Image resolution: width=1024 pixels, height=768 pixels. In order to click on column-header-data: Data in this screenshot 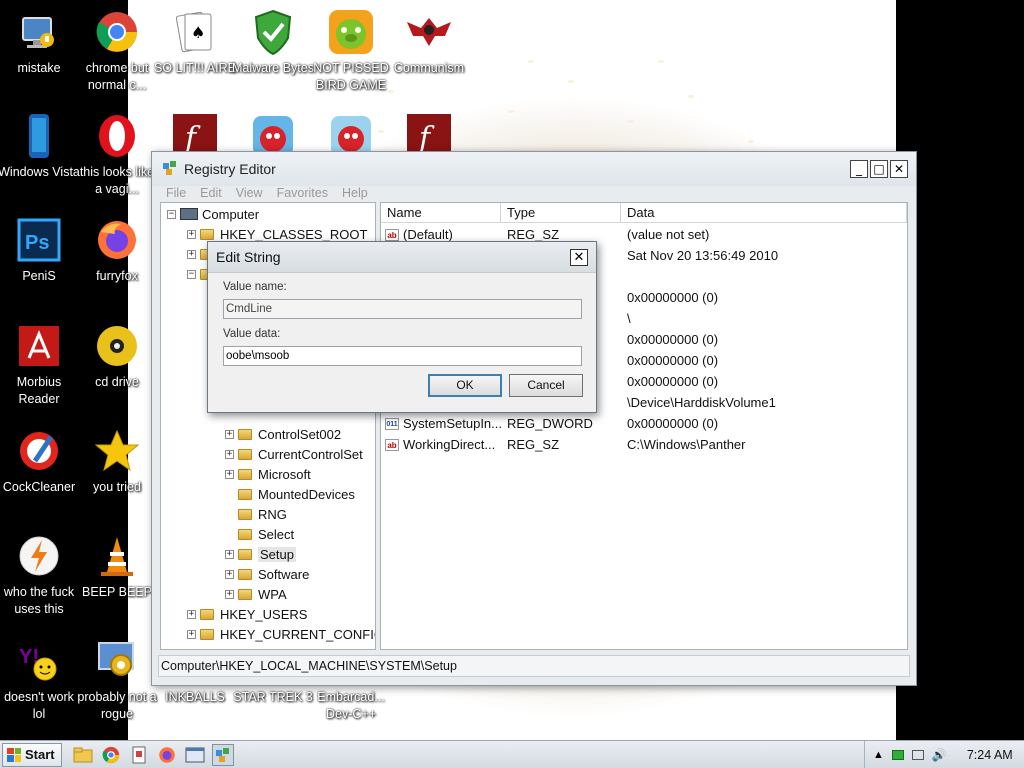, I will do `click(764, 212)`.